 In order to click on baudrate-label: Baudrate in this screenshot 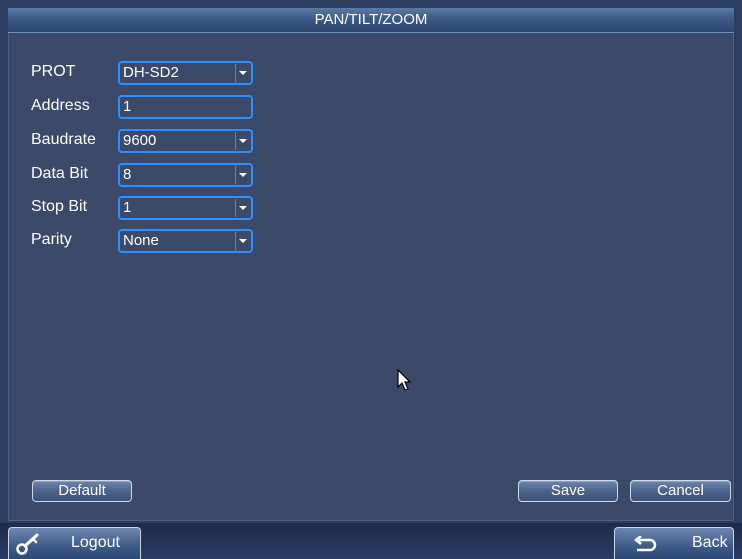, I will do `click(63, 139)`.